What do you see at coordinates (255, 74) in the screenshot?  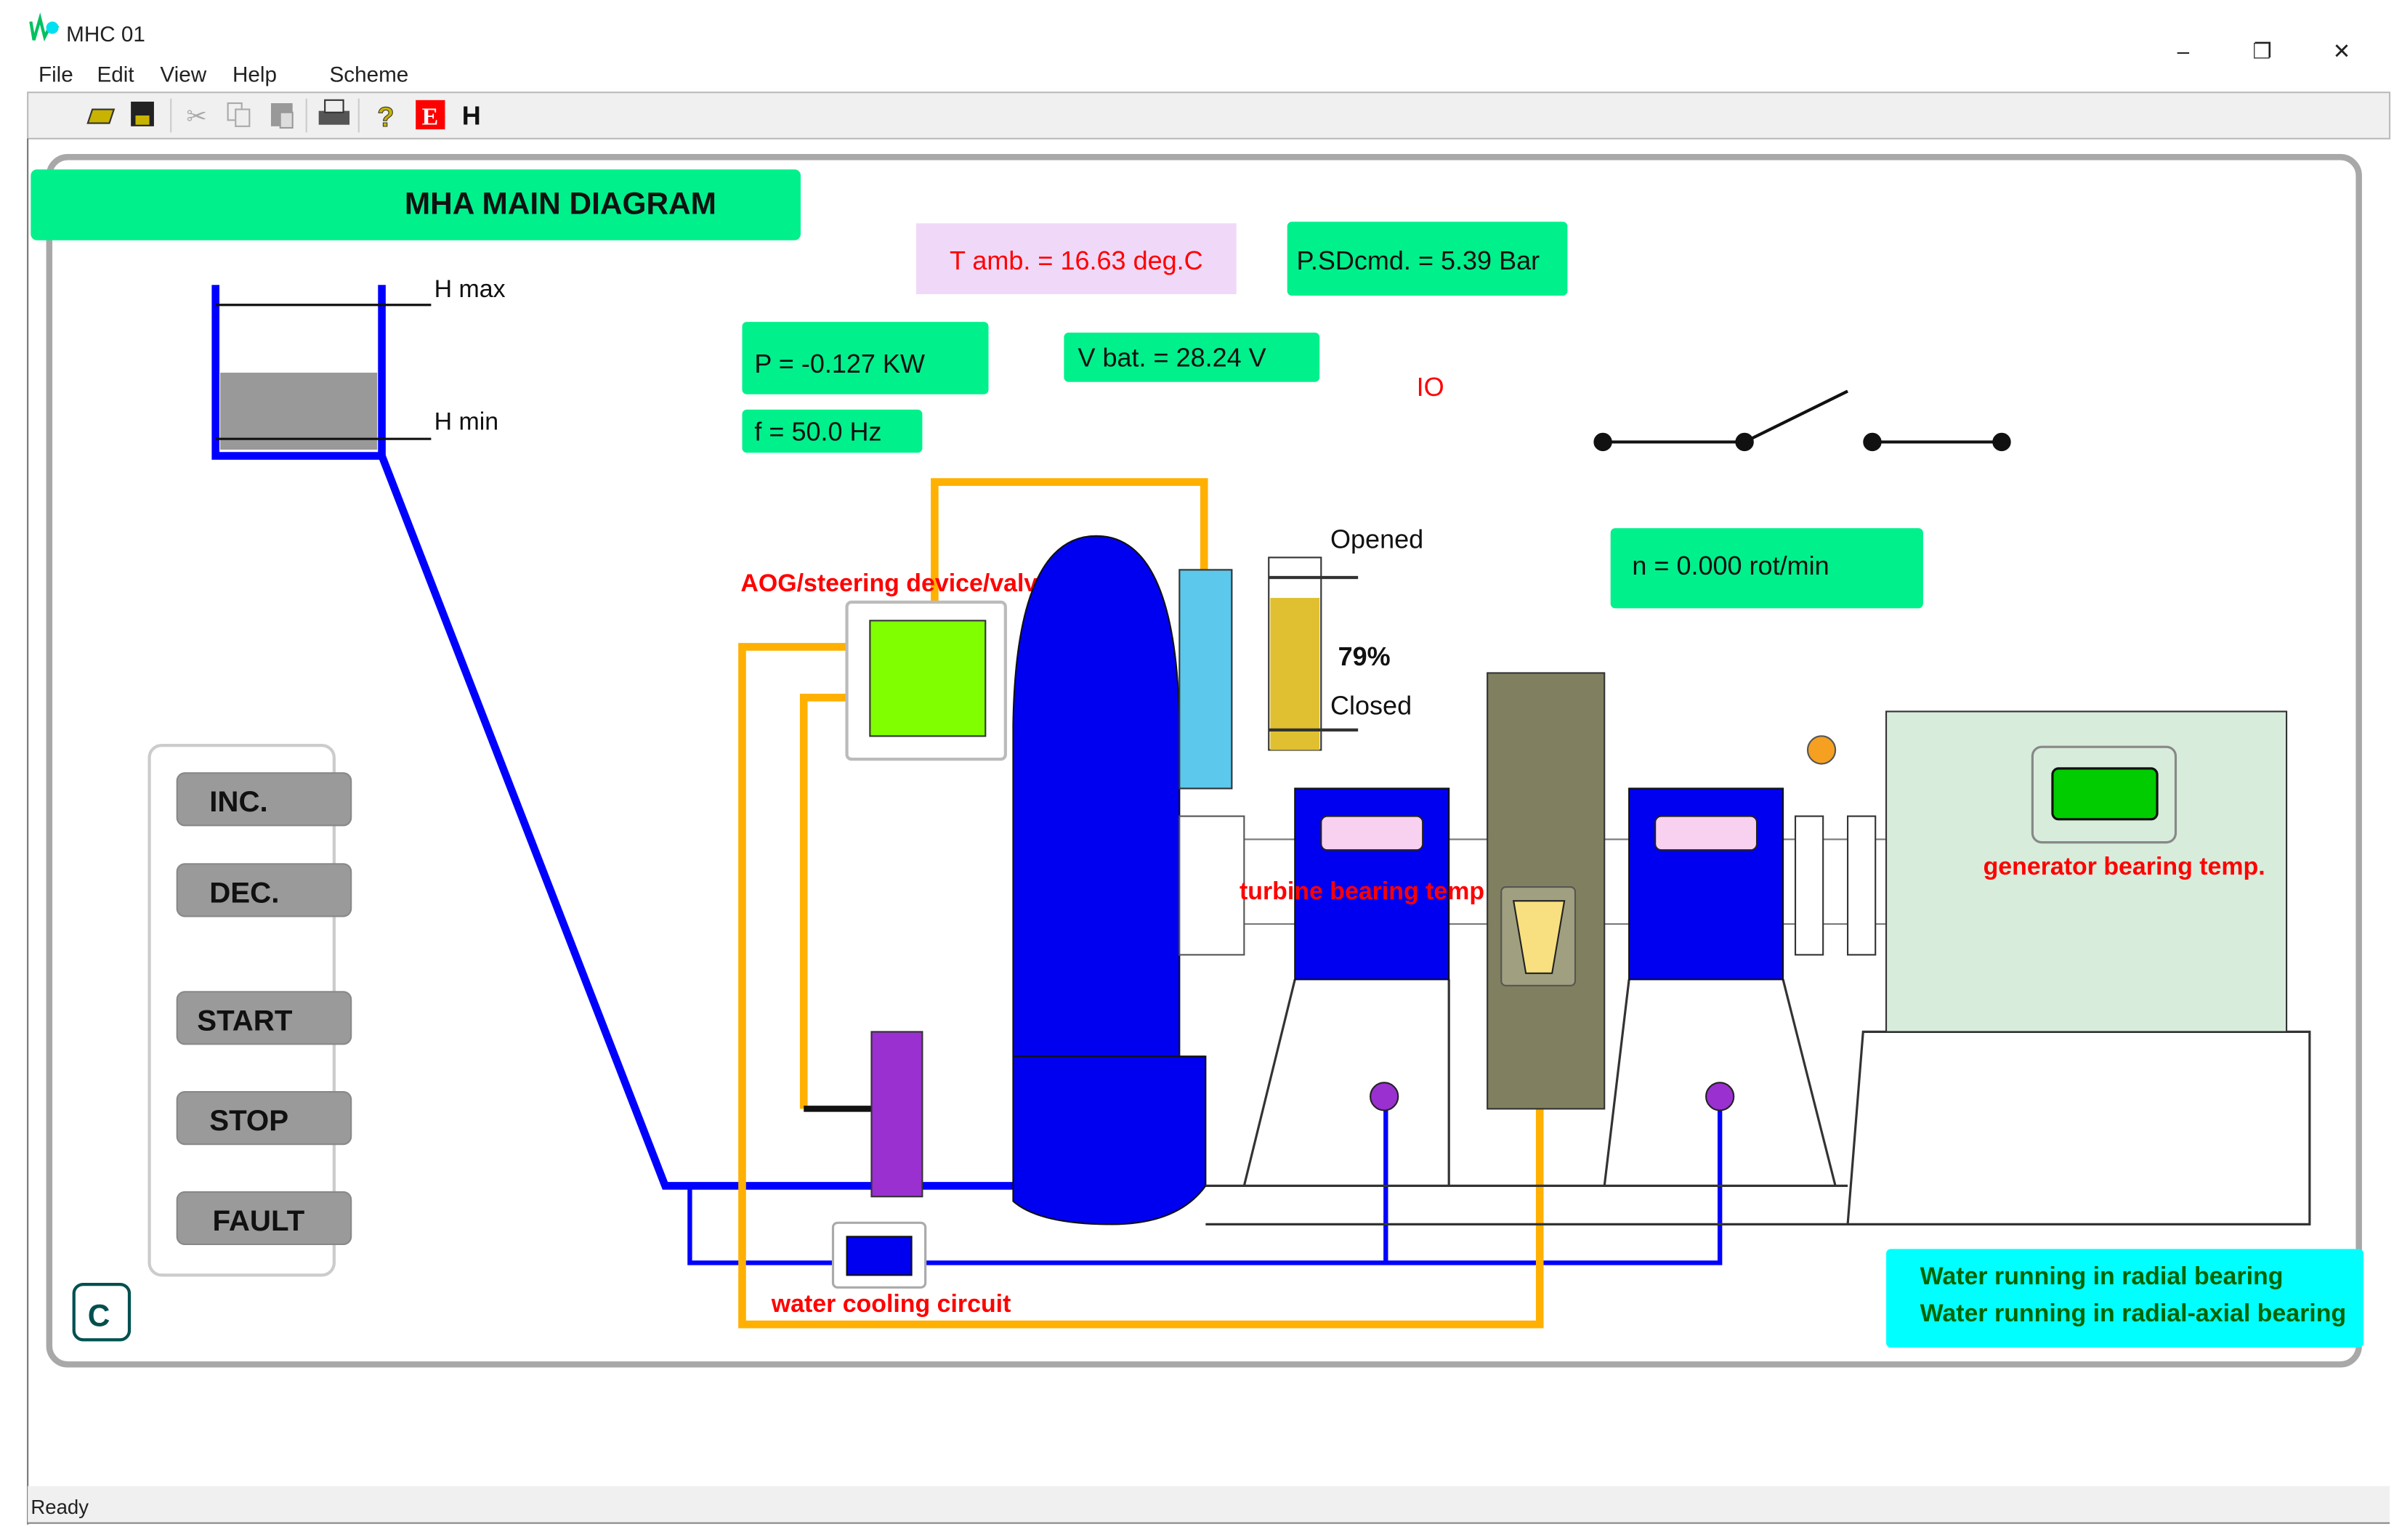 I see `menu-help: Help` at bounding box center [255, 74].